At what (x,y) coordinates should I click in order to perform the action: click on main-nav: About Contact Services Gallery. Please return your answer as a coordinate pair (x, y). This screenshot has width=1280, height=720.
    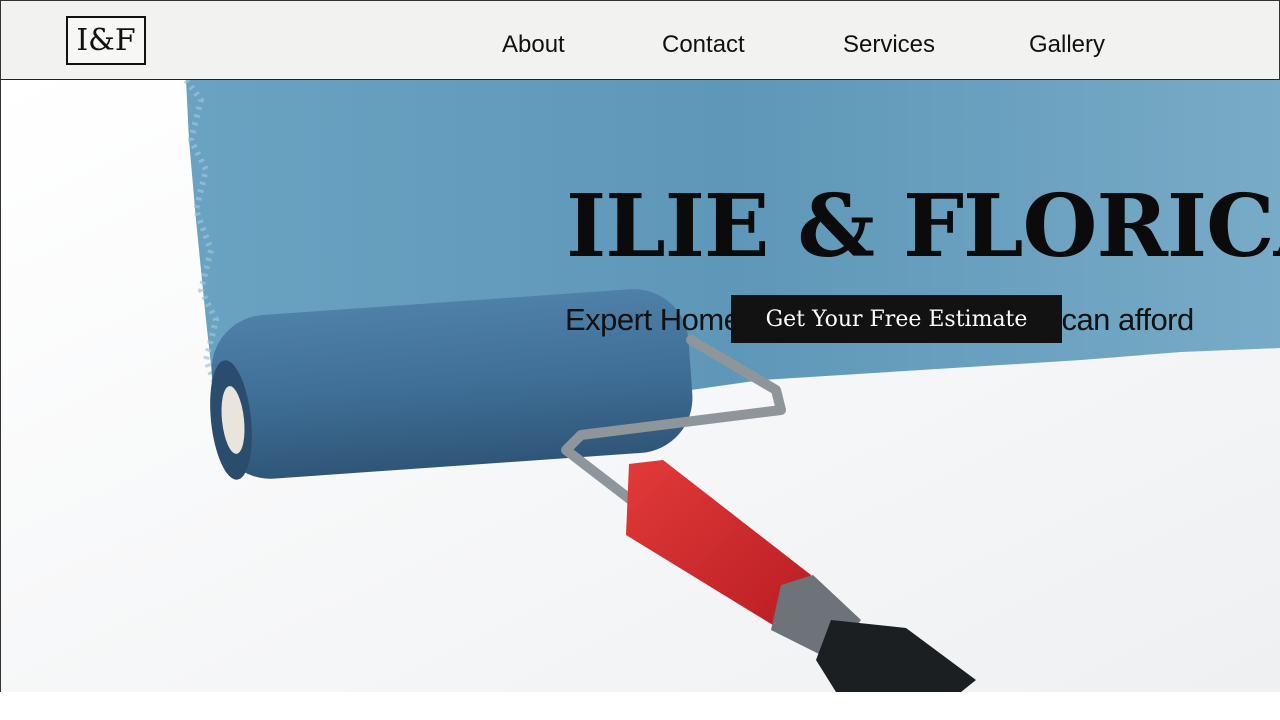
    Looking at the image, I should click on (640, 41).